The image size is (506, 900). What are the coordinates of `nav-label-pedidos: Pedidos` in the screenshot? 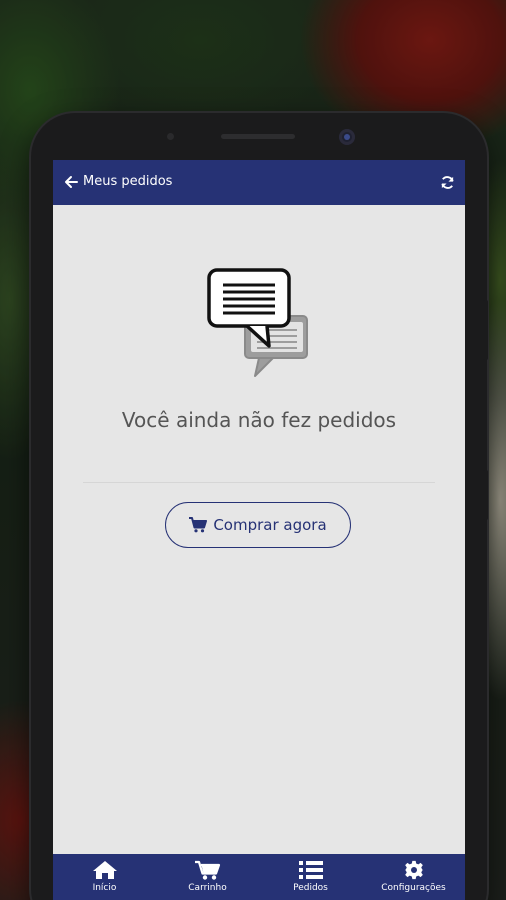 It's located at (310, 888).